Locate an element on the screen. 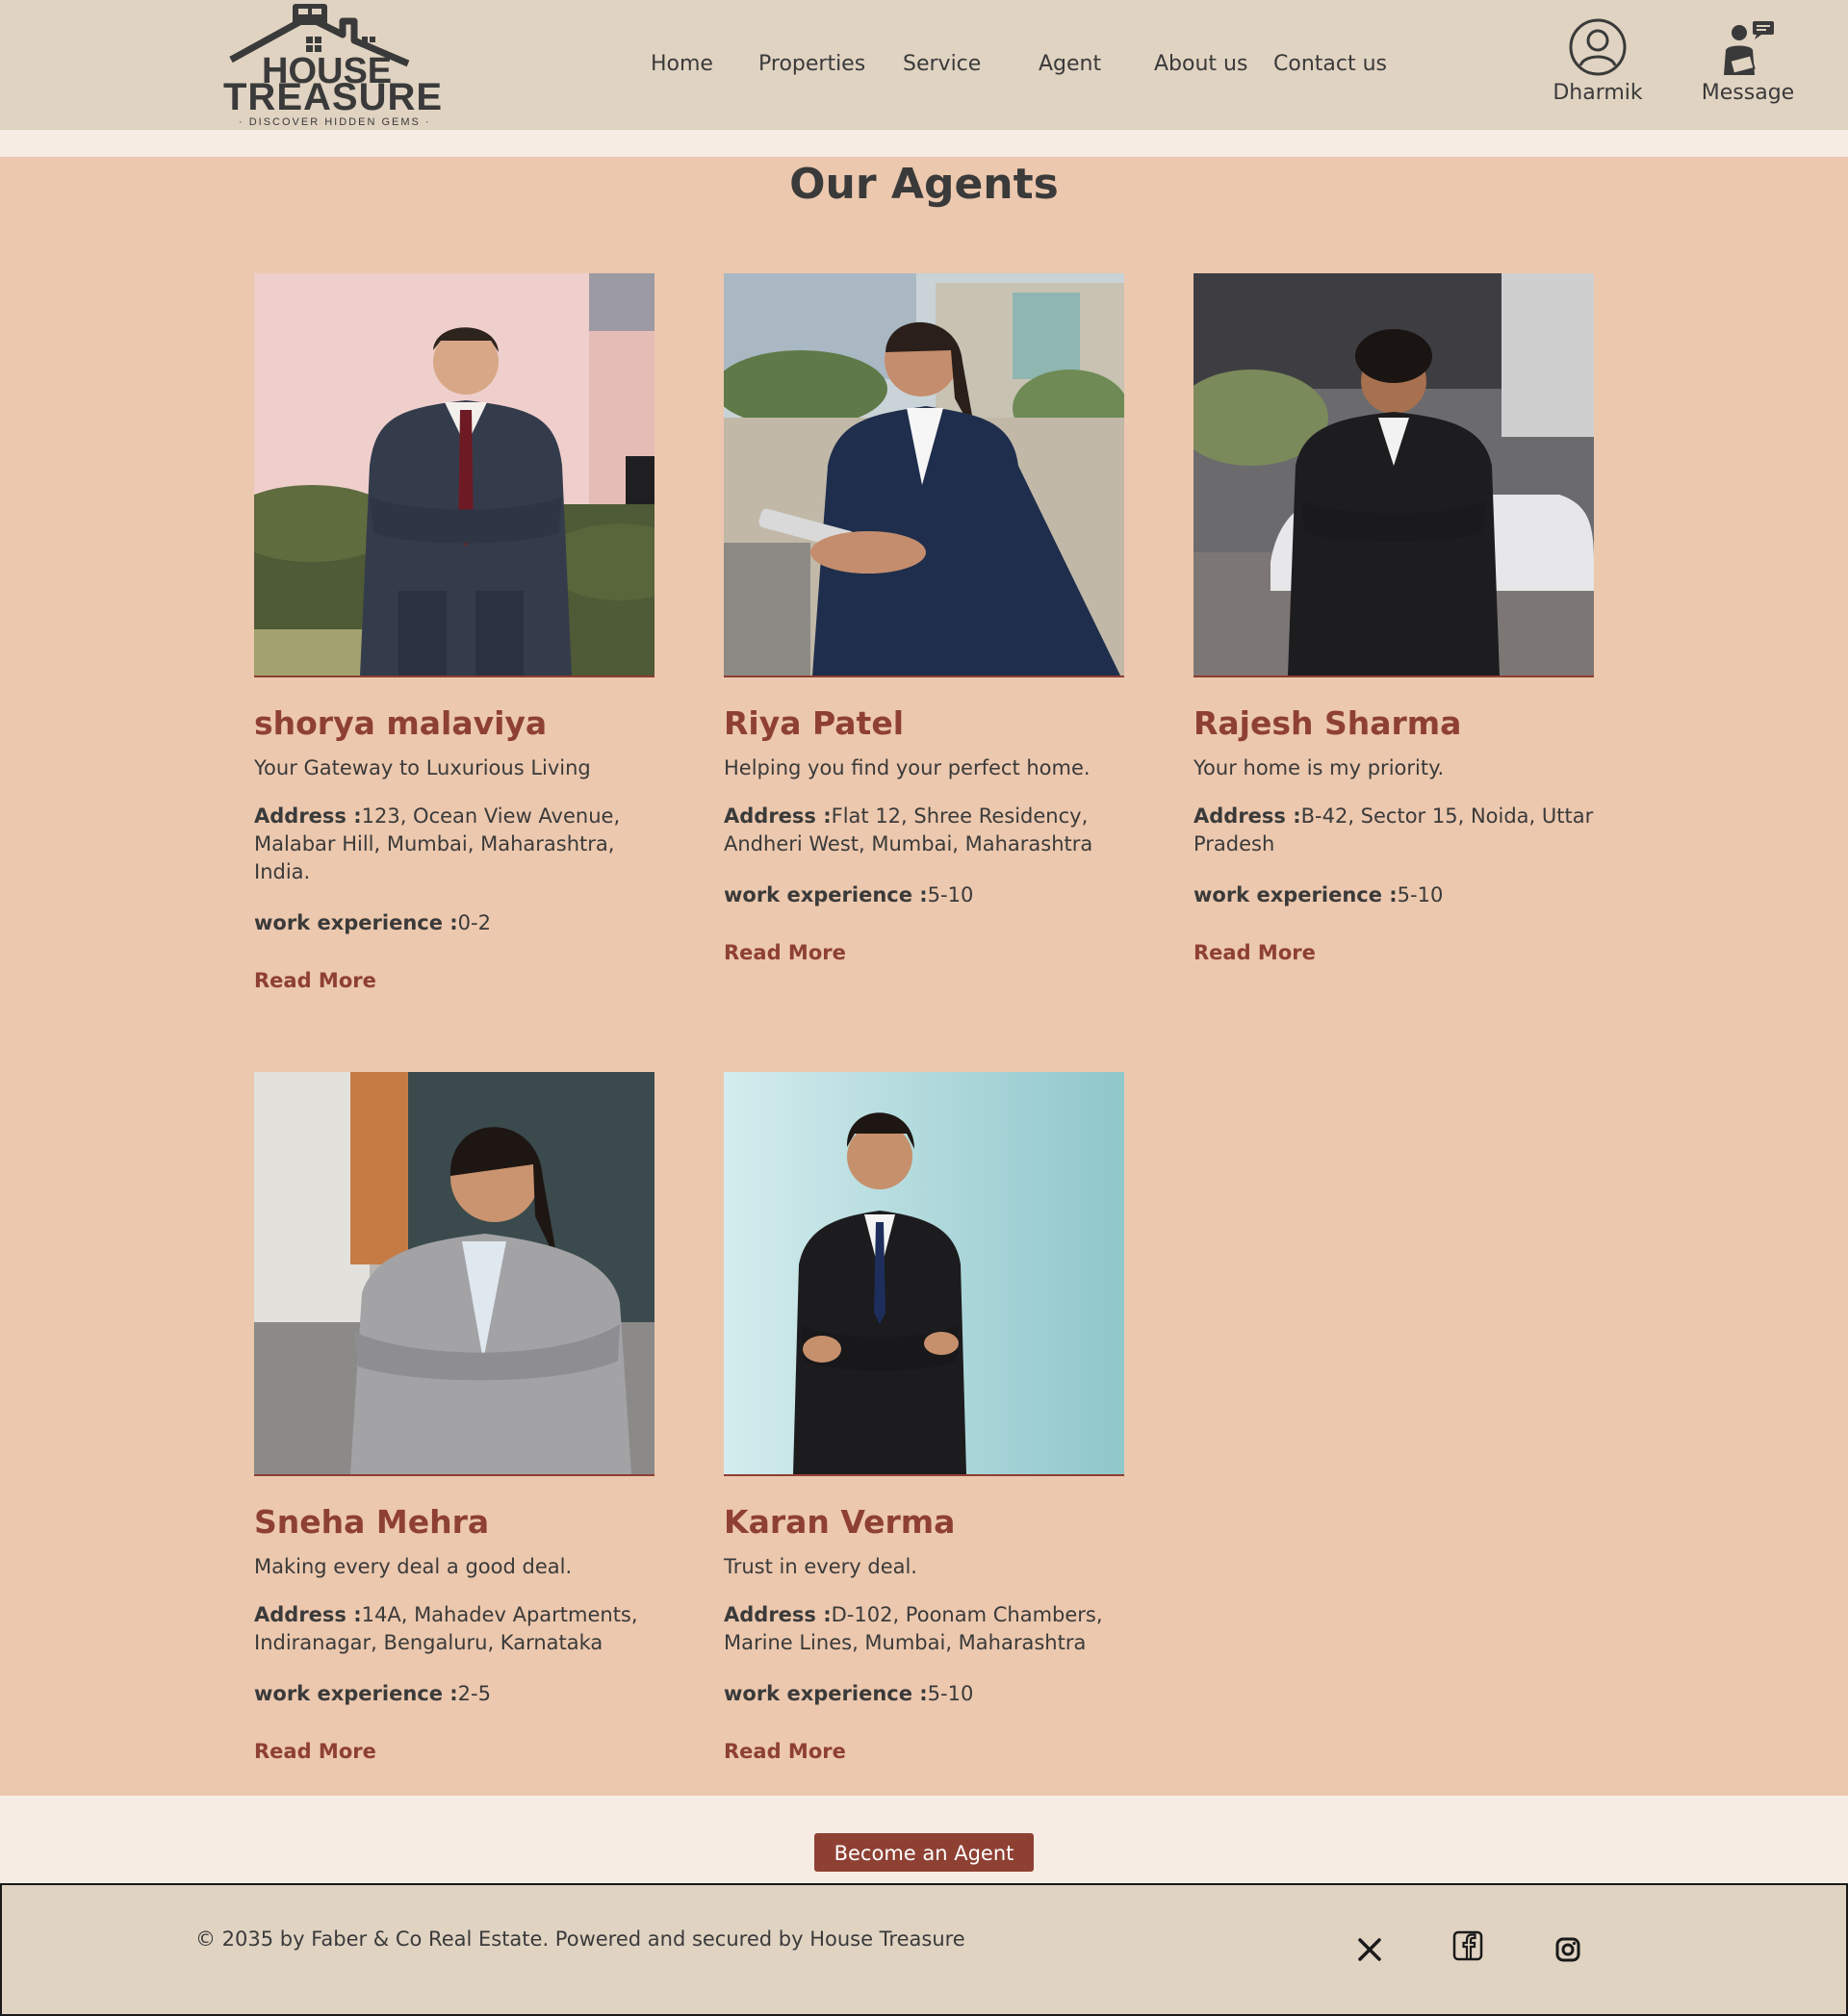 The image size is (1848, 2016). instagram-icon is located at coordinates (1568, 1949).